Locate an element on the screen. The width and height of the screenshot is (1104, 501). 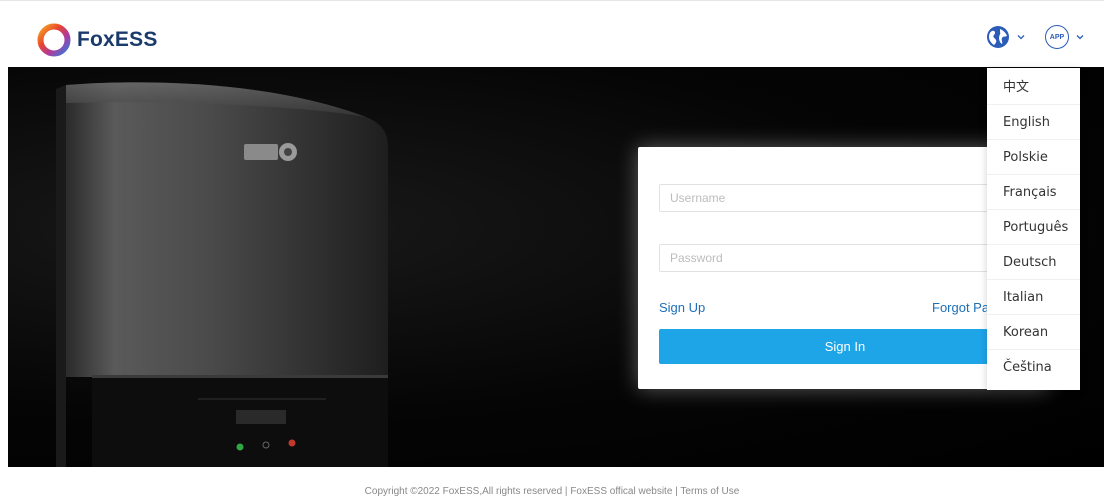
language-option-czech: Čeština is located at coordinates (1033, 367).